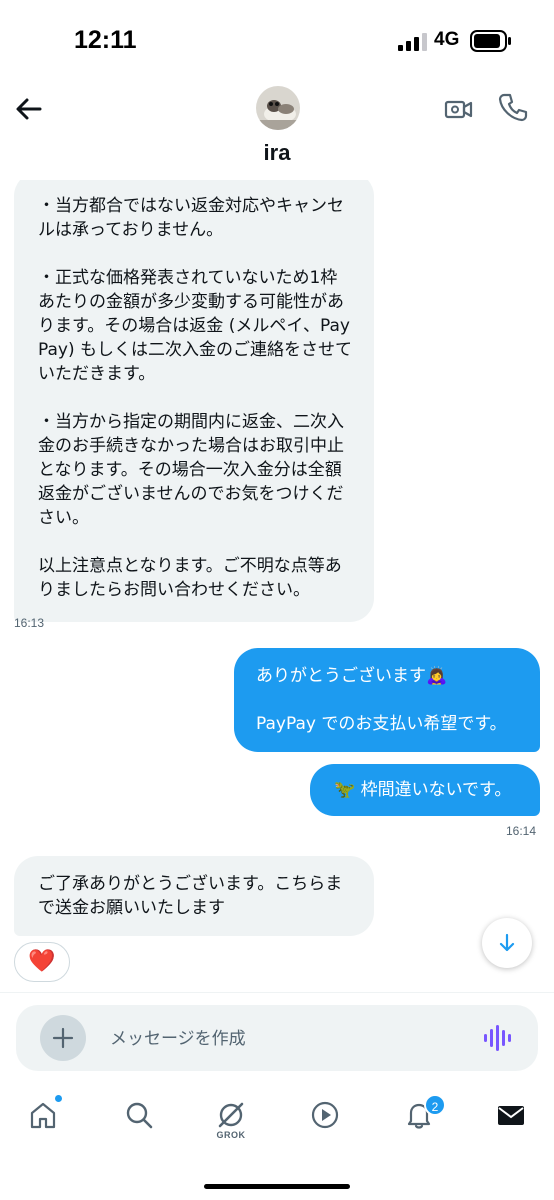 This screenshot has height=1200, width=554. Describe the element at coordinates (521, 831) in the screenshot. I see `message-timestamp: 16:14` at that location.